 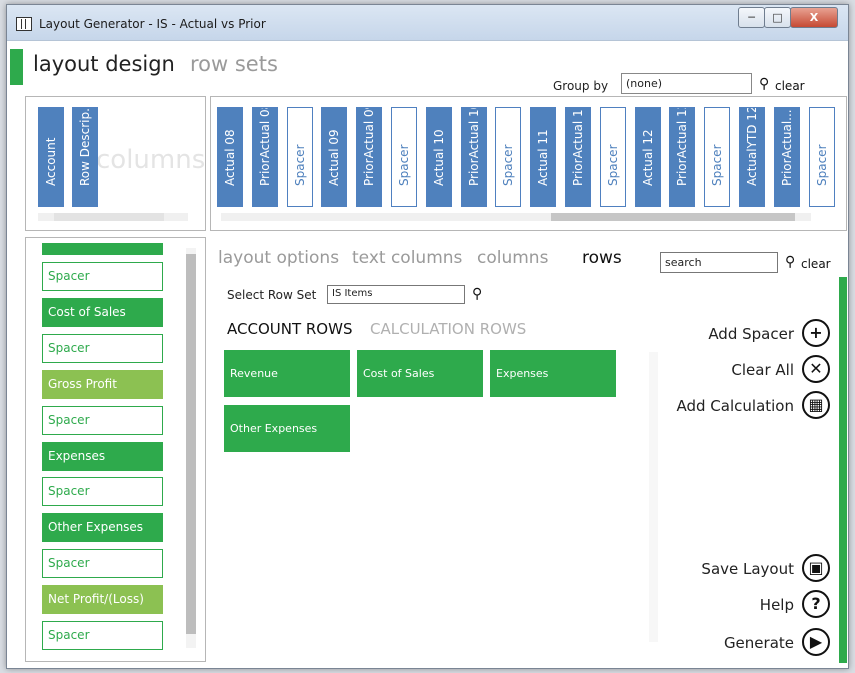 What do you see at coordinates (51, 157) in the screenshot?
I see `text-column-account: Account` at bounding box center [51, 157].